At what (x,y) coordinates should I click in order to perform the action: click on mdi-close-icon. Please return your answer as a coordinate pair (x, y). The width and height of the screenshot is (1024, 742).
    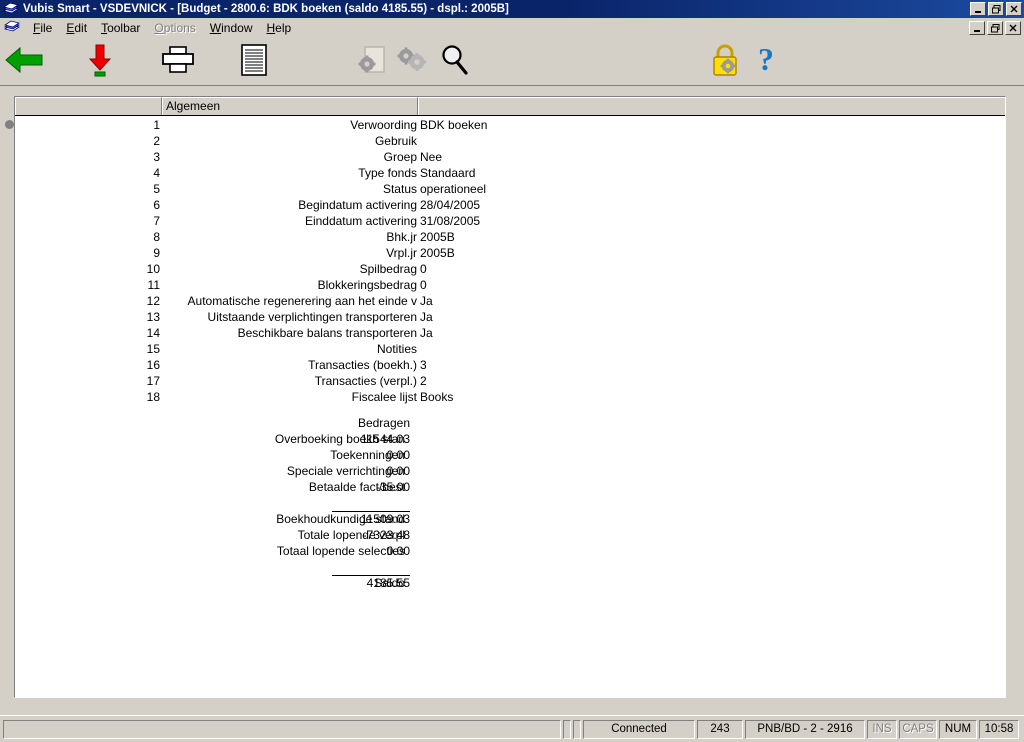
    Looking at the image, I should click on (1013, 28).